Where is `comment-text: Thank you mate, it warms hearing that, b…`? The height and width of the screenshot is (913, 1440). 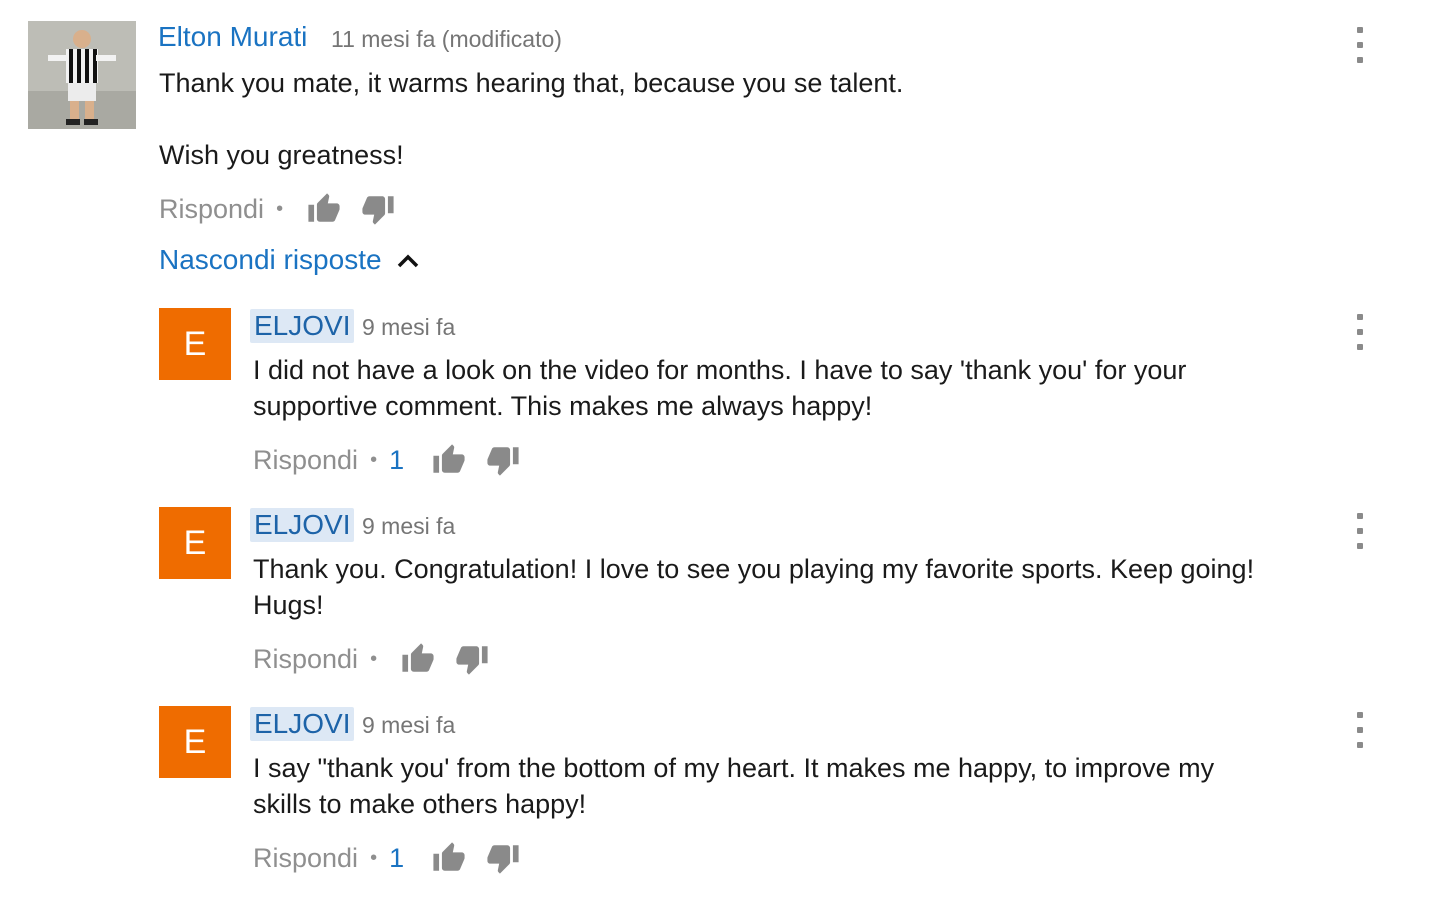 comment-text: Thank you mate, it warms hearing that, b… is located at coordinates (531, 119).